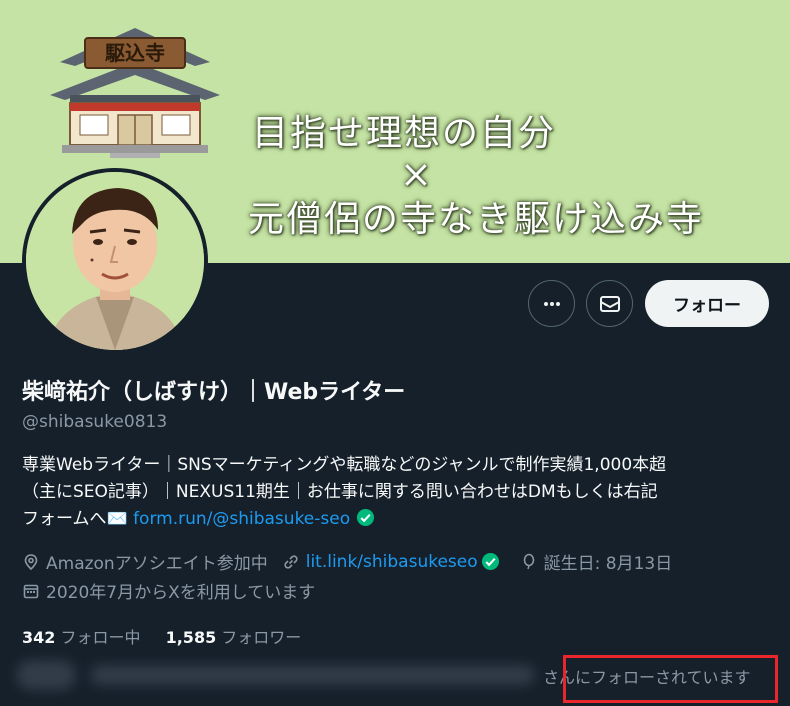  I want to click on following-count: 342, so click(39, 637).